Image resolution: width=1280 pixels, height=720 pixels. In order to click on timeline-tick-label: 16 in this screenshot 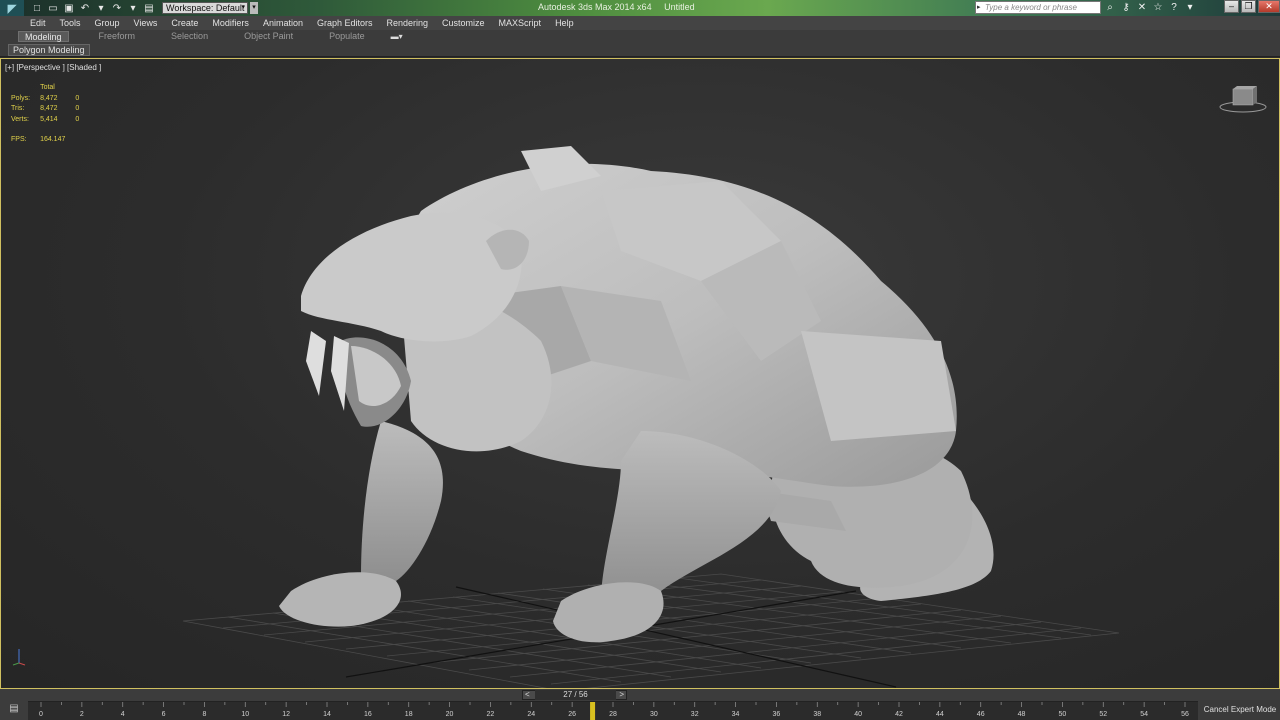, I will do `click(367, 714)`.